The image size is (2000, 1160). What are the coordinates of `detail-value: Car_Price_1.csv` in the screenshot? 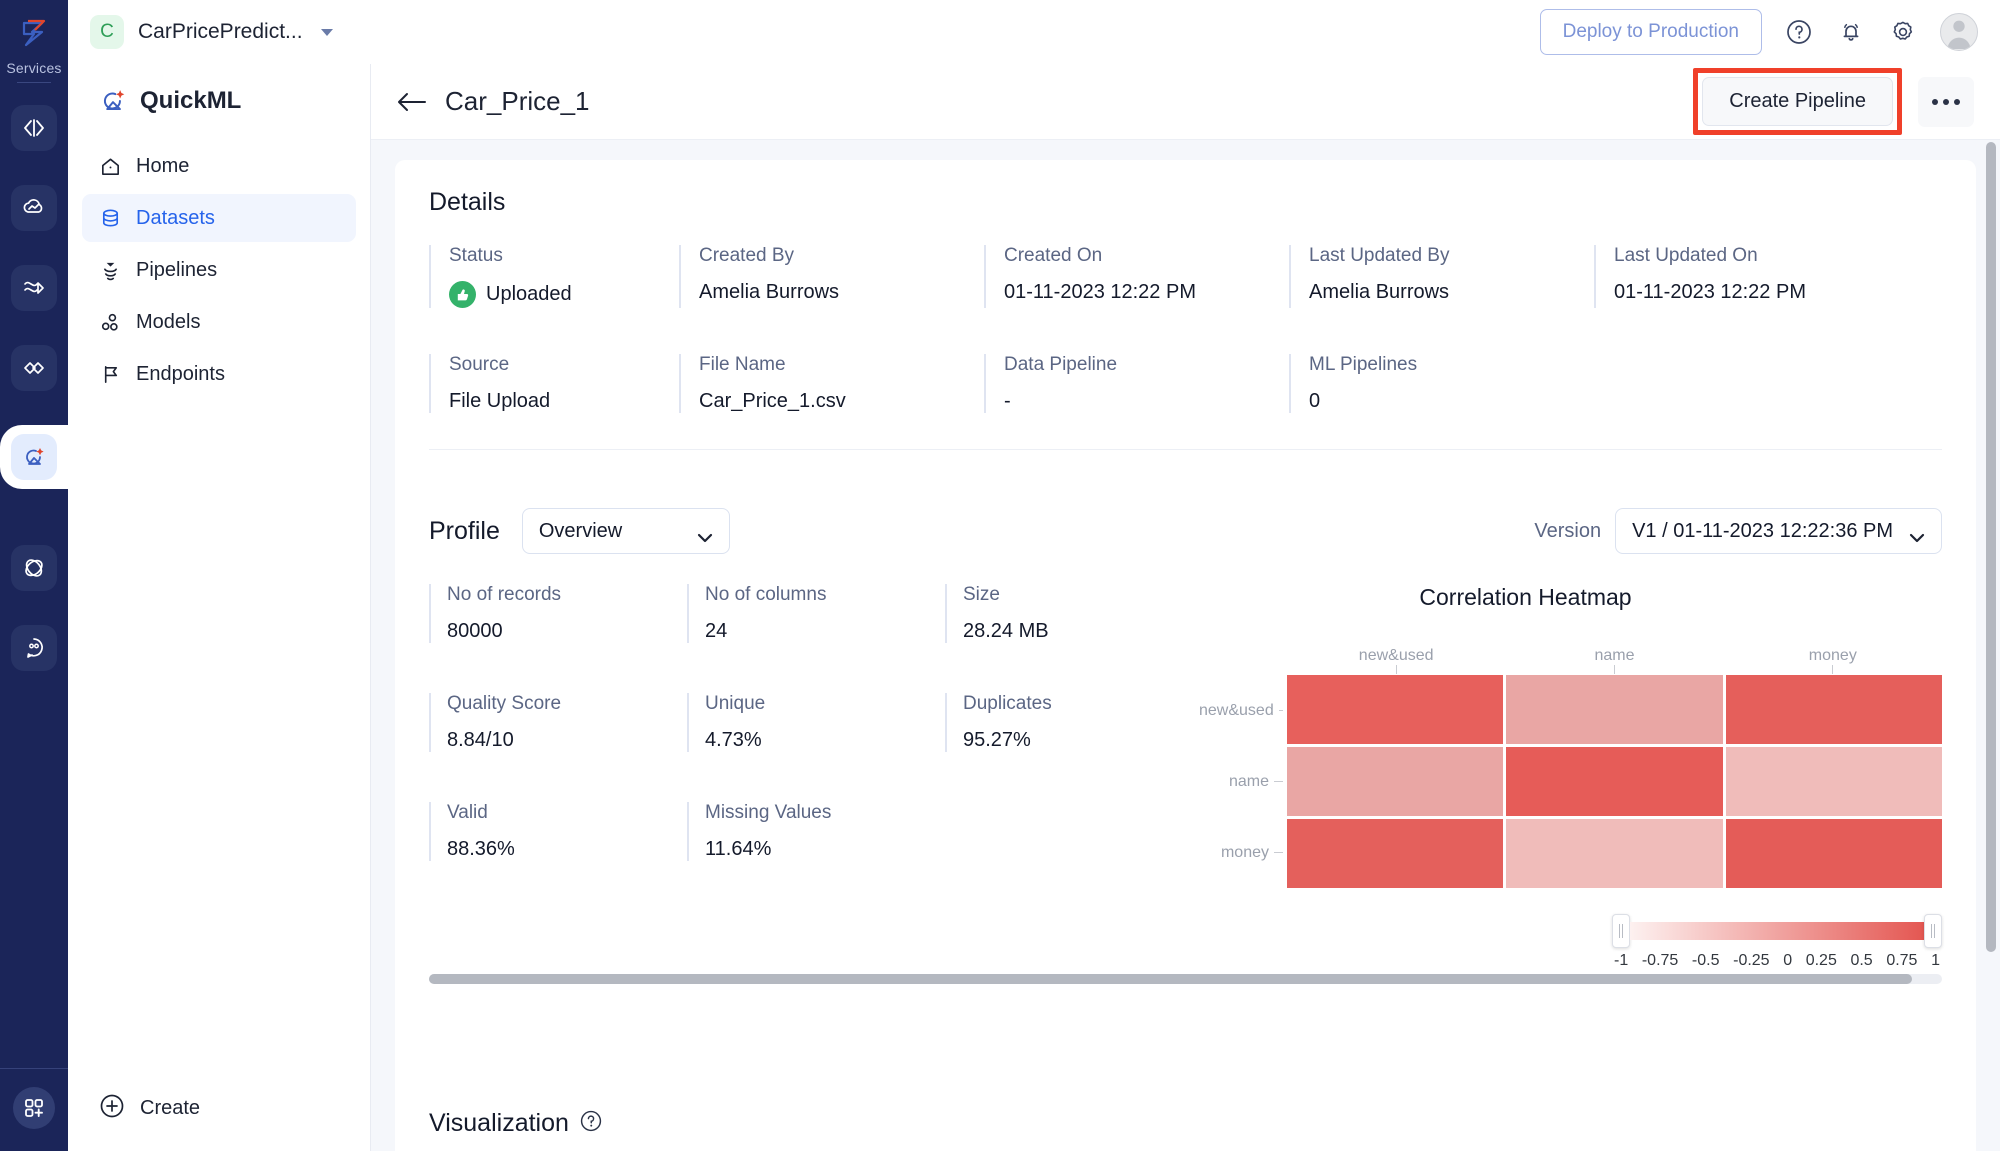 It's located at (772, 401).